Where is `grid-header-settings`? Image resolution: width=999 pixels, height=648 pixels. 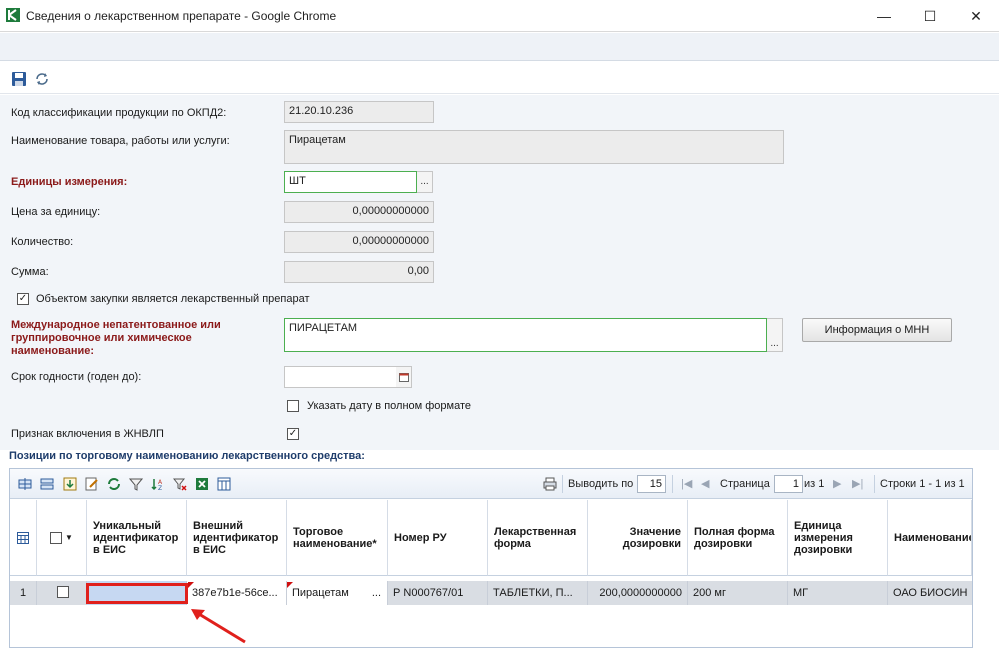 grid-header-settings is located at coordinates (23, 538).